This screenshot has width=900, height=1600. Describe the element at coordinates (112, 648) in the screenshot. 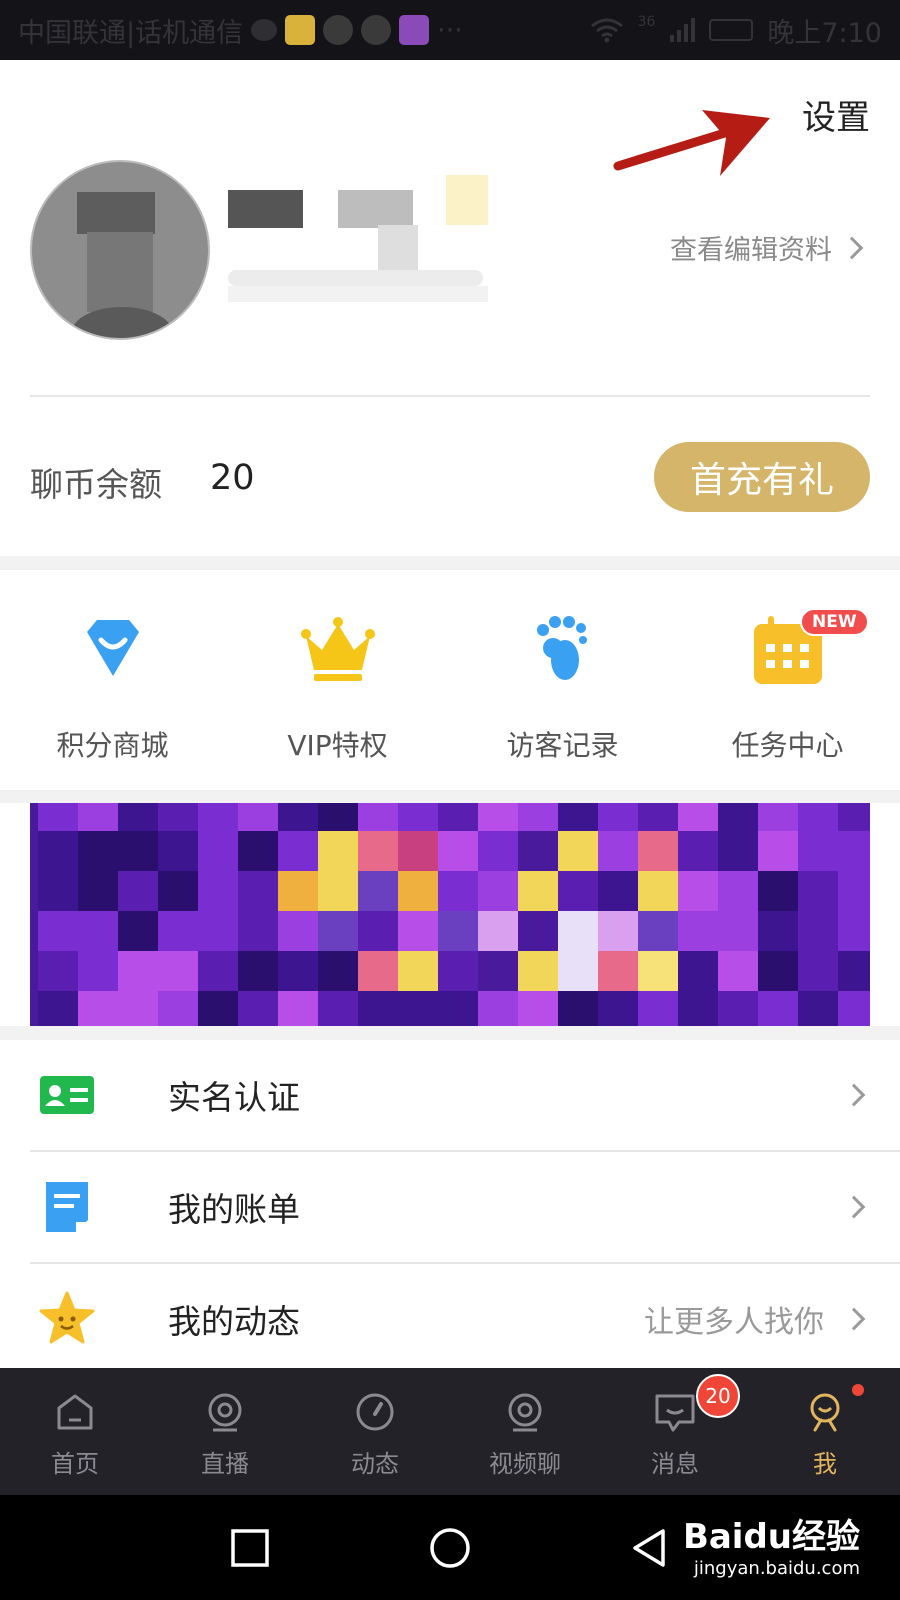

I see `shopping-bag-icon` at that location.